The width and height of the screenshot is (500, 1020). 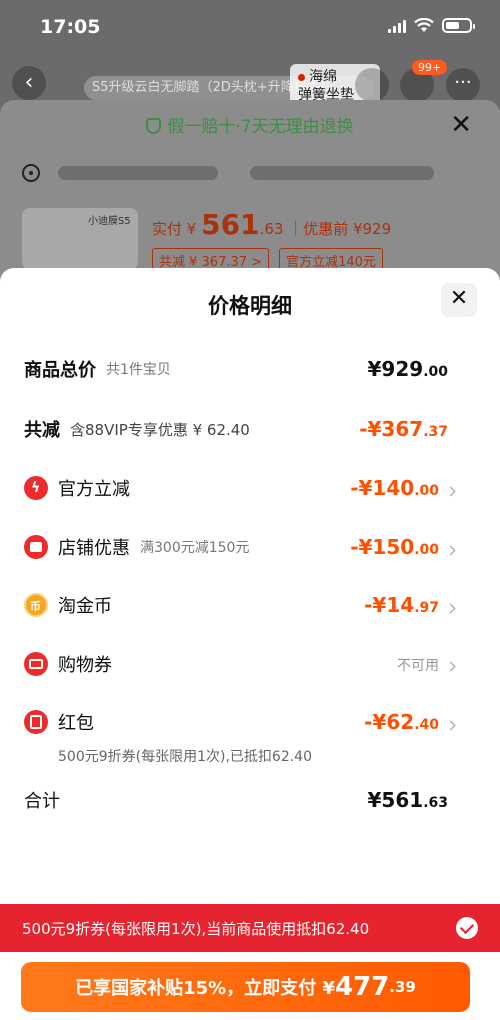 What do you see at coordinates (467, 928) in the screenshot?
I see `checkmark-icon` at bounding box center [467, 928].